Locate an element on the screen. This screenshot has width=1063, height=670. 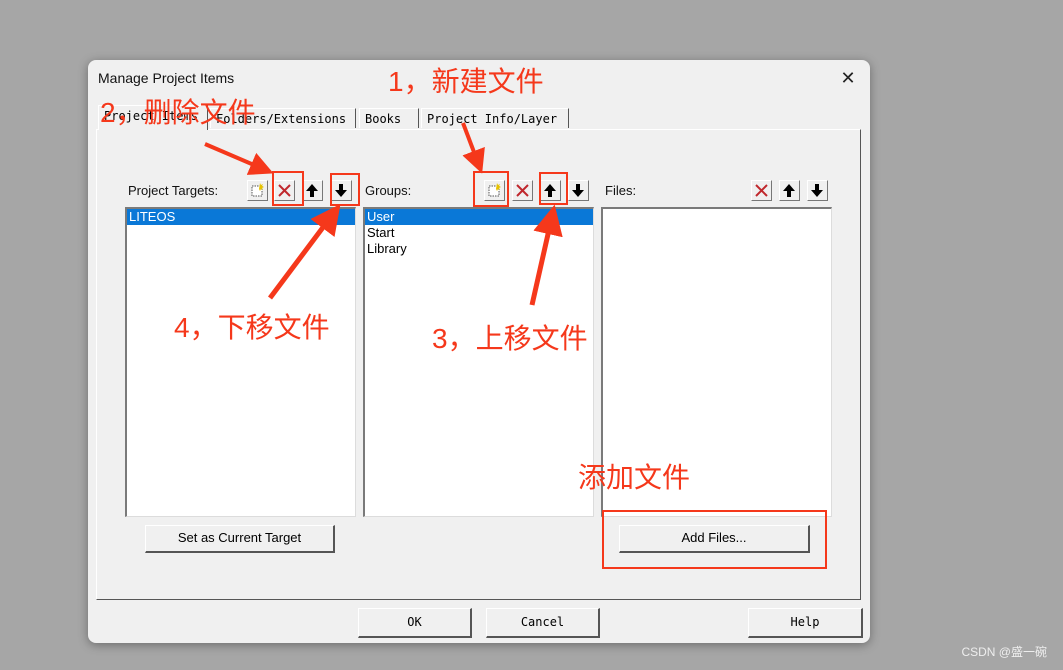
tab-project-info-layer: Project Info/Layer is located at coordinates (495, 118).